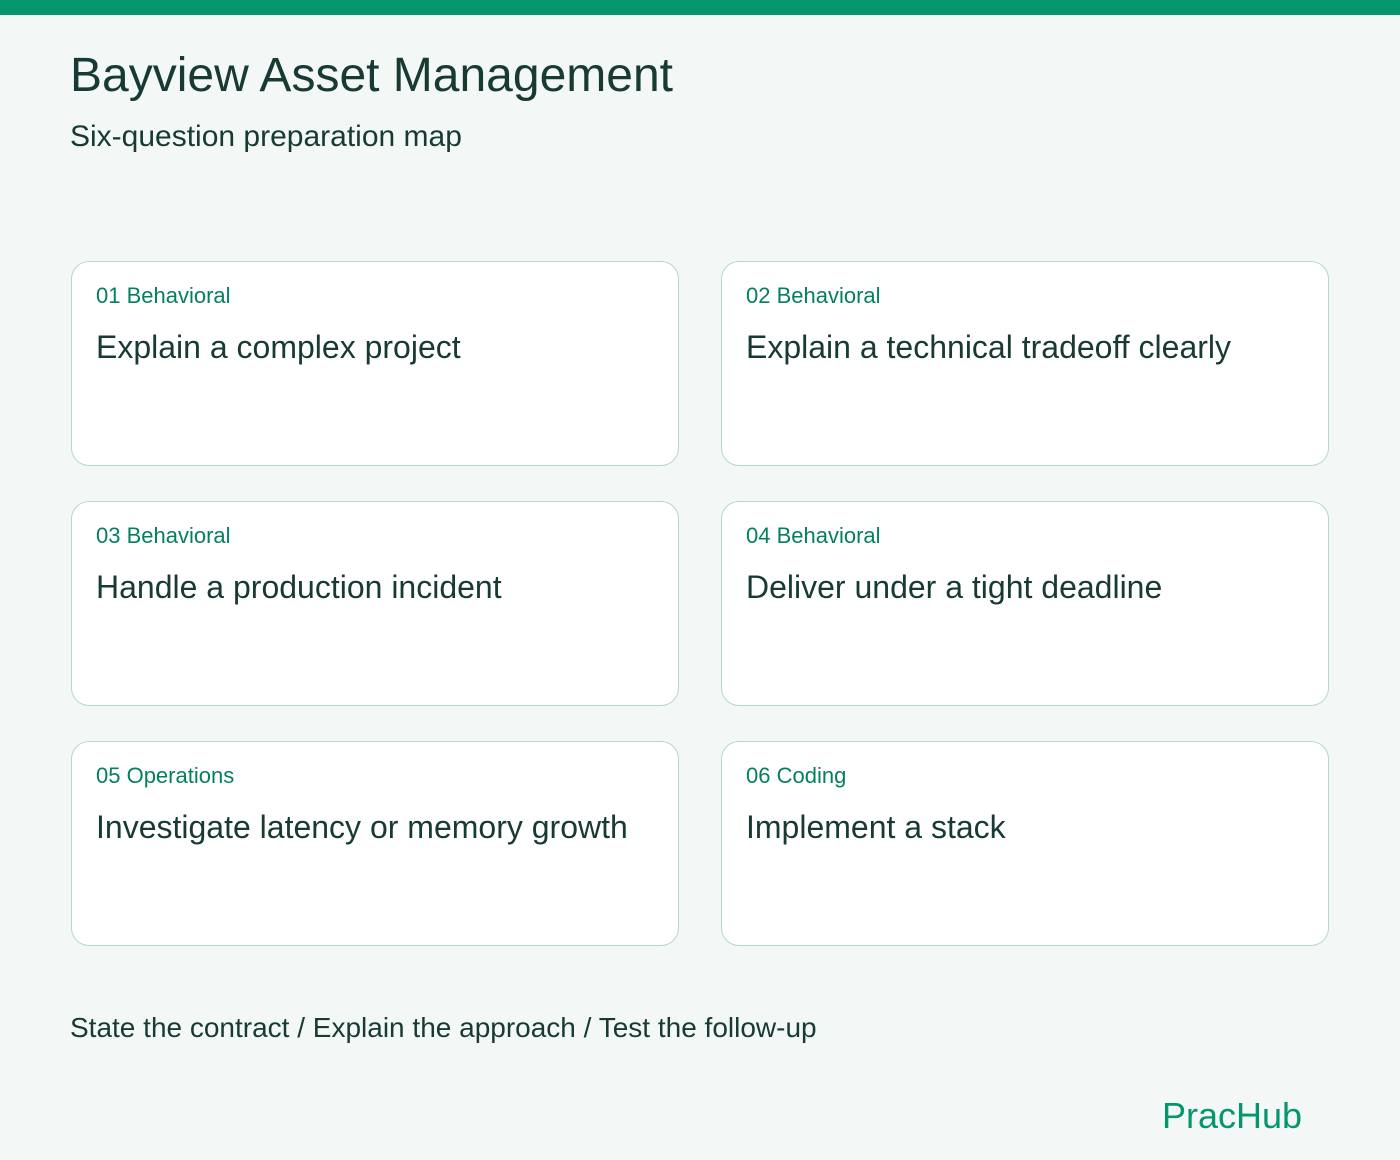  I want to click on question-tag: 03 Behavioral, so click(163, 535).